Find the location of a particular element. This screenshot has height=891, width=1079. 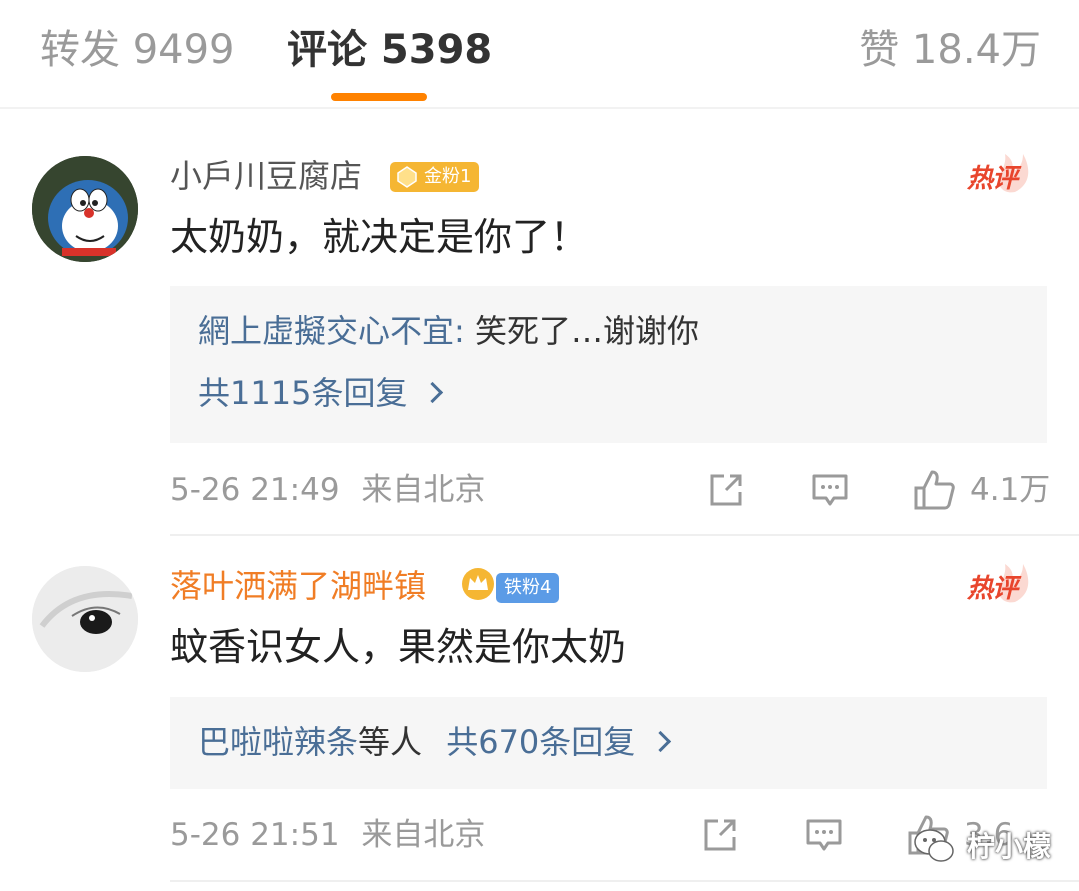

comment-time: 5-26 21:49 is located at coordinates (255, 490).